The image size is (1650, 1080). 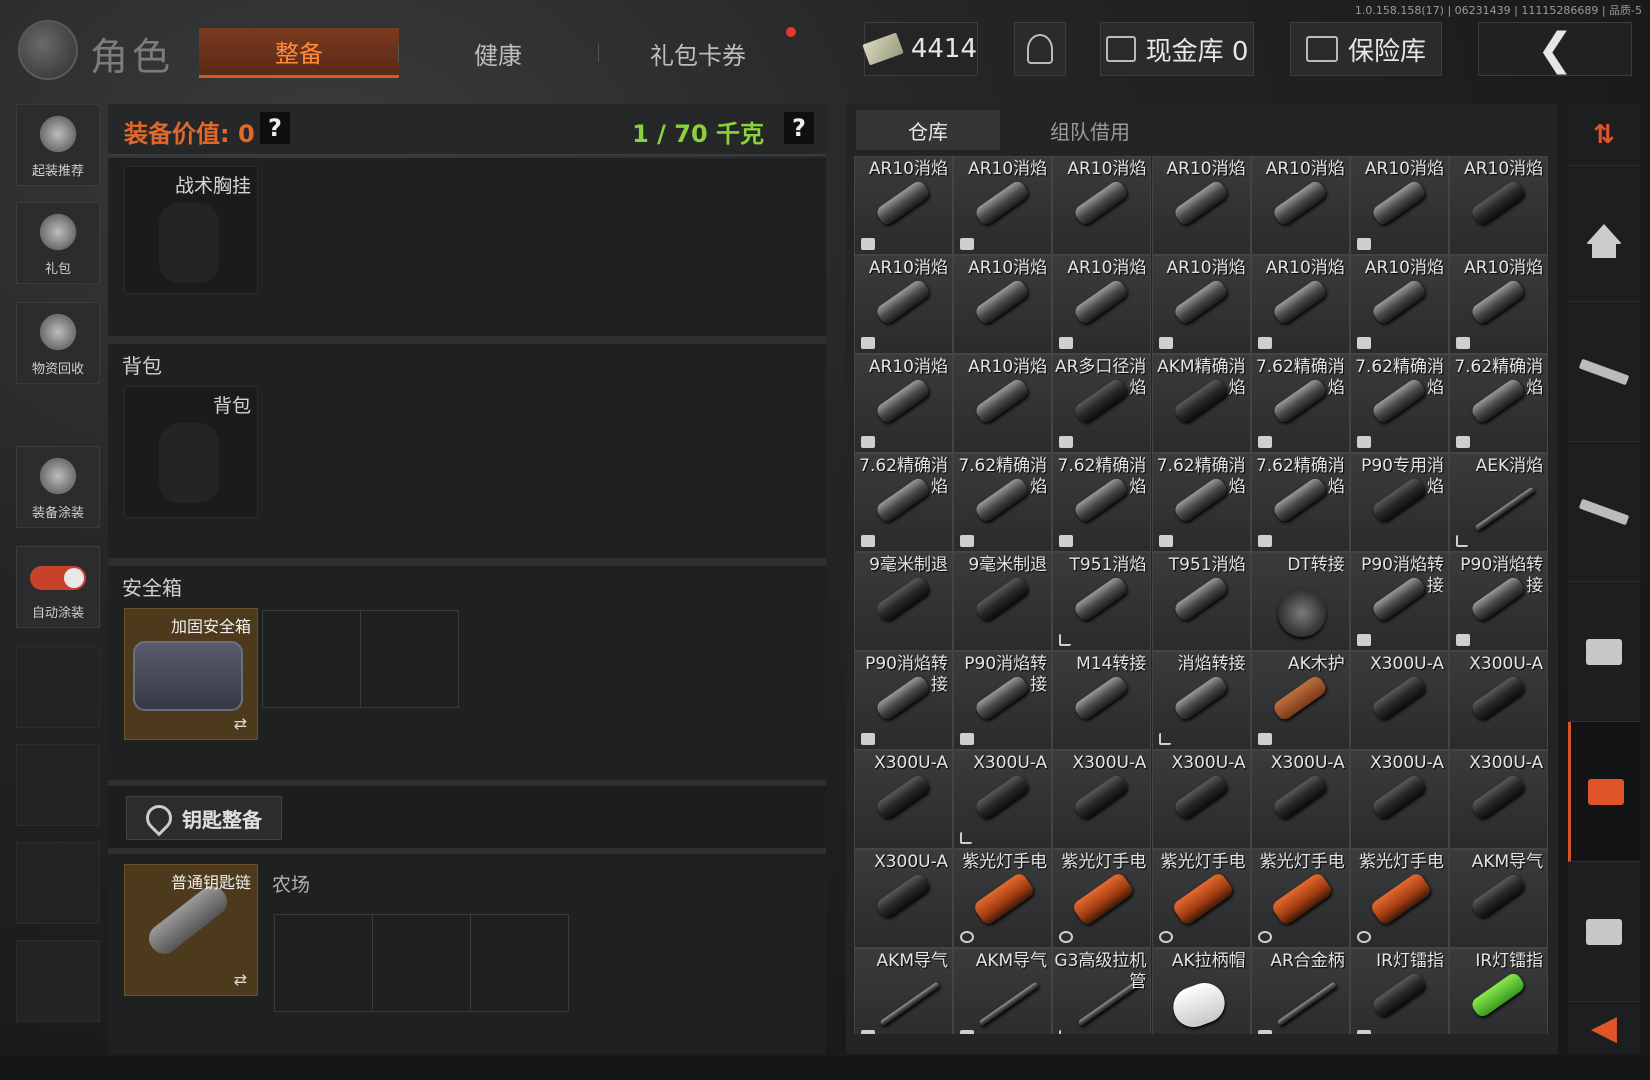 I want to click on rifle-alt-filter-button, so click(x=1604, y=512).